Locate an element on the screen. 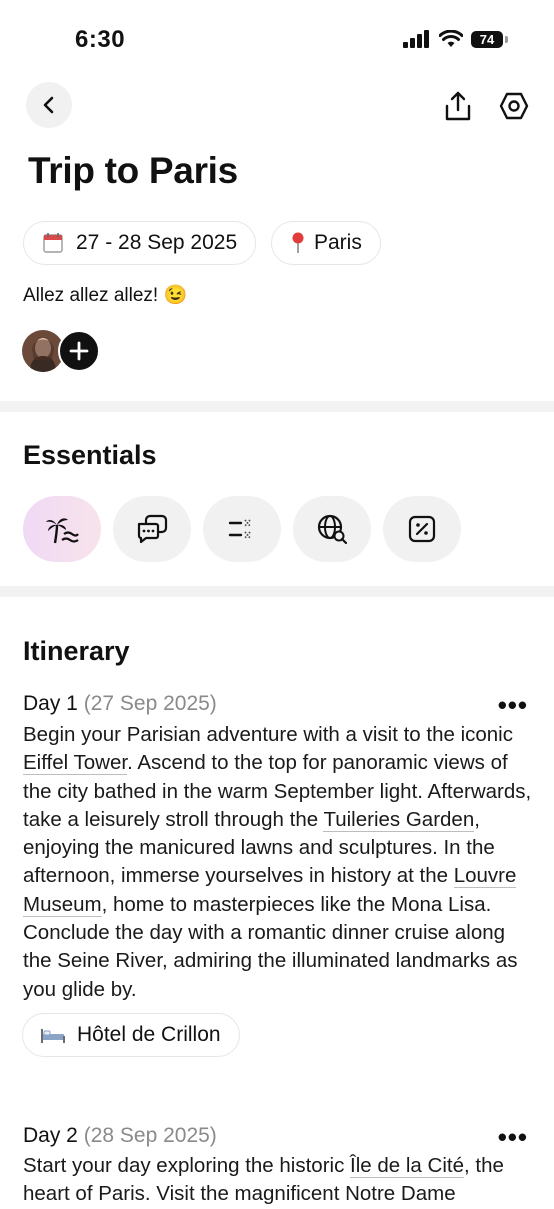 The width and height of the screenshot is (554, 1209). essential-chat-button is located at coordinates (152, 529).